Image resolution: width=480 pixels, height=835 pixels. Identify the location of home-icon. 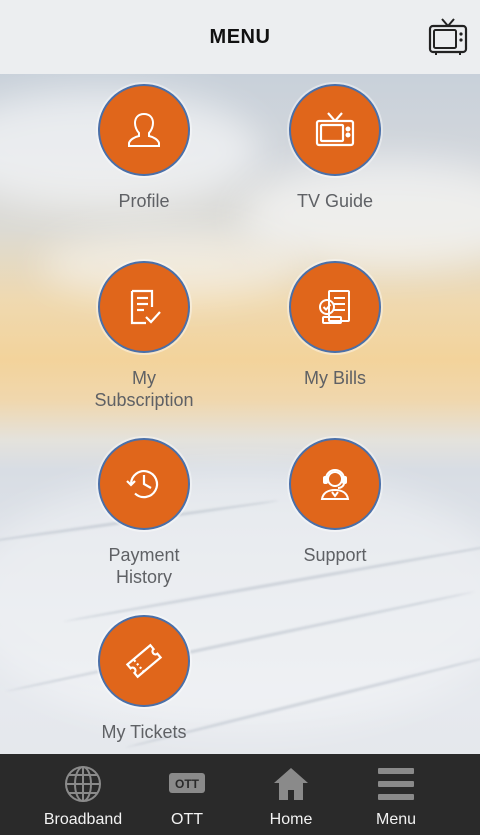
(291, 784).